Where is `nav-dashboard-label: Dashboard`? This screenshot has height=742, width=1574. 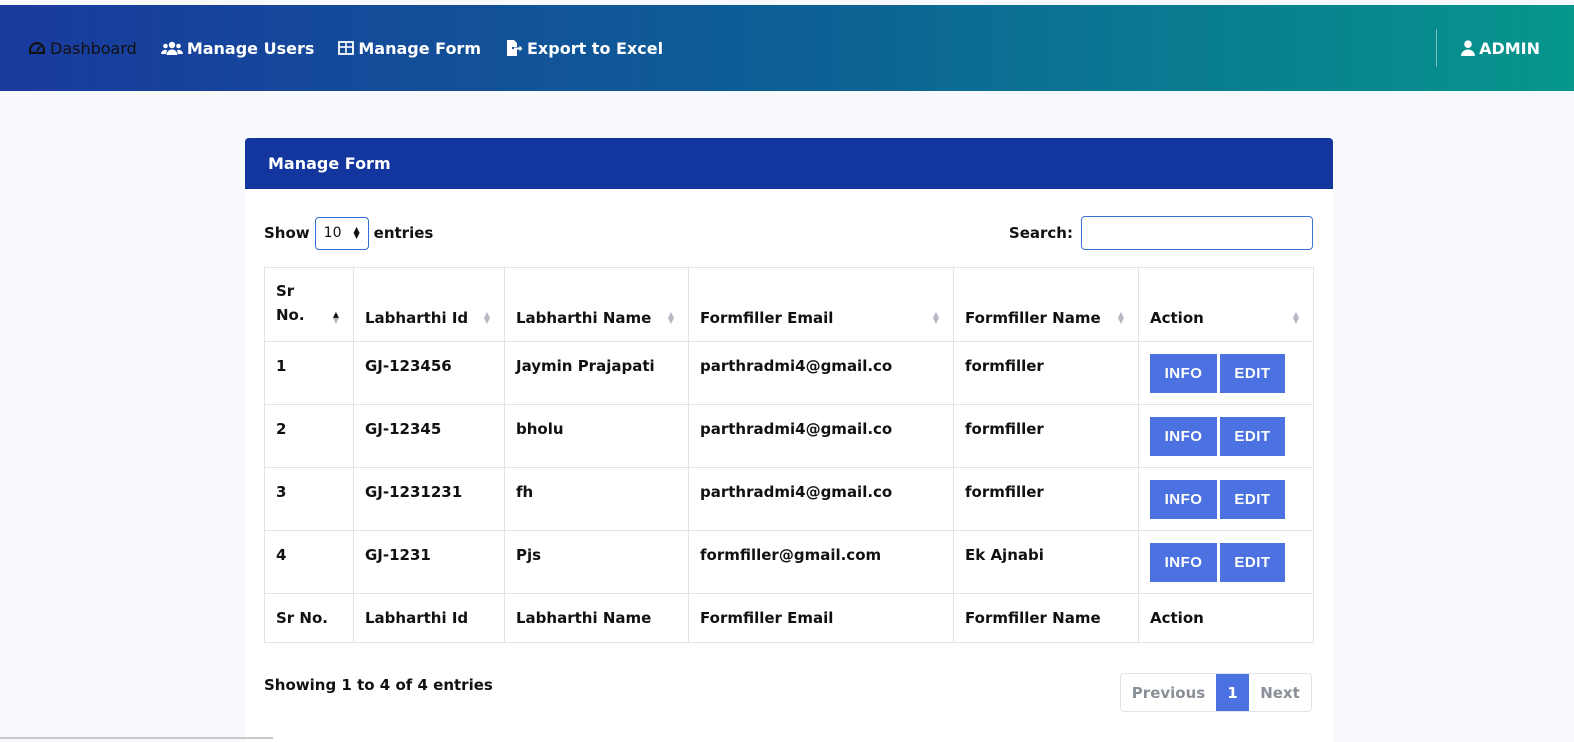
nav-dashboard-label: Dashboard is located at coordinates (93, 48).